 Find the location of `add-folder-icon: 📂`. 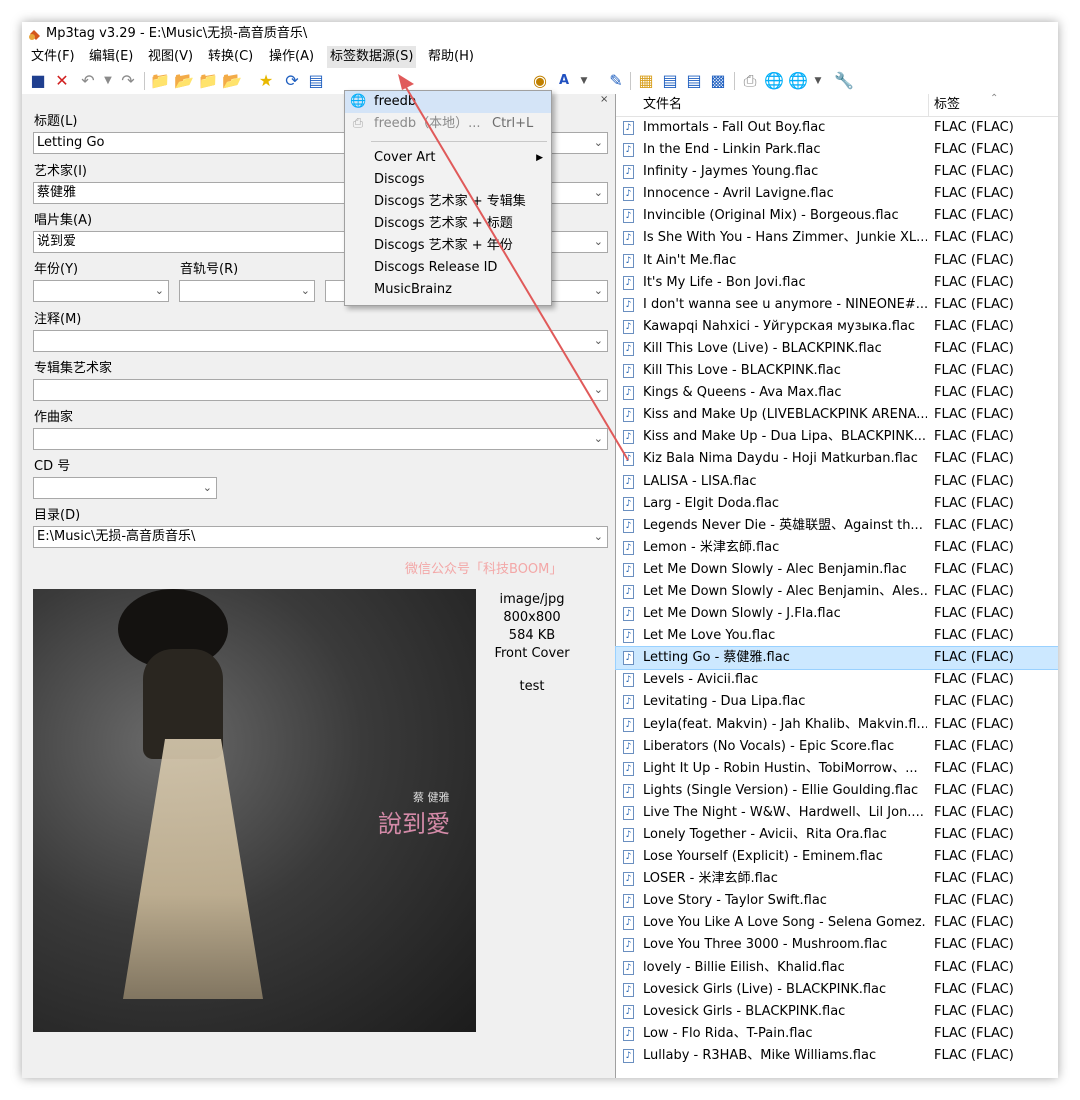

add-folder-icon: 📂 is located at coordinates (184, 81).